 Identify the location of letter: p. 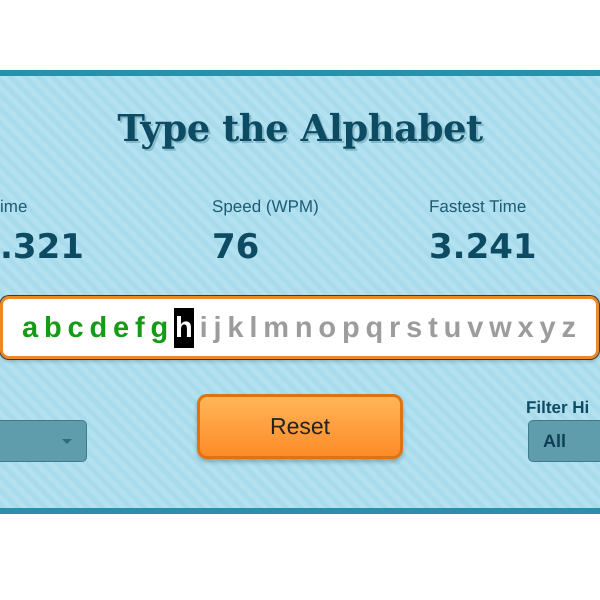
(351, 327).